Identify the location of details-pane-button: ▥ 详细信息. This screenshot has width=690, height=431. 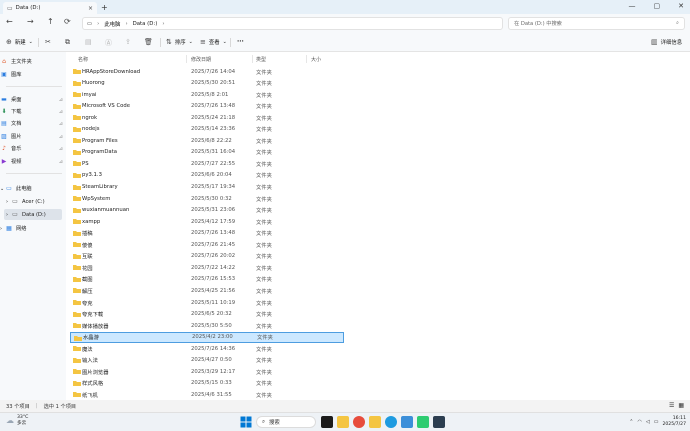
(666, 42).